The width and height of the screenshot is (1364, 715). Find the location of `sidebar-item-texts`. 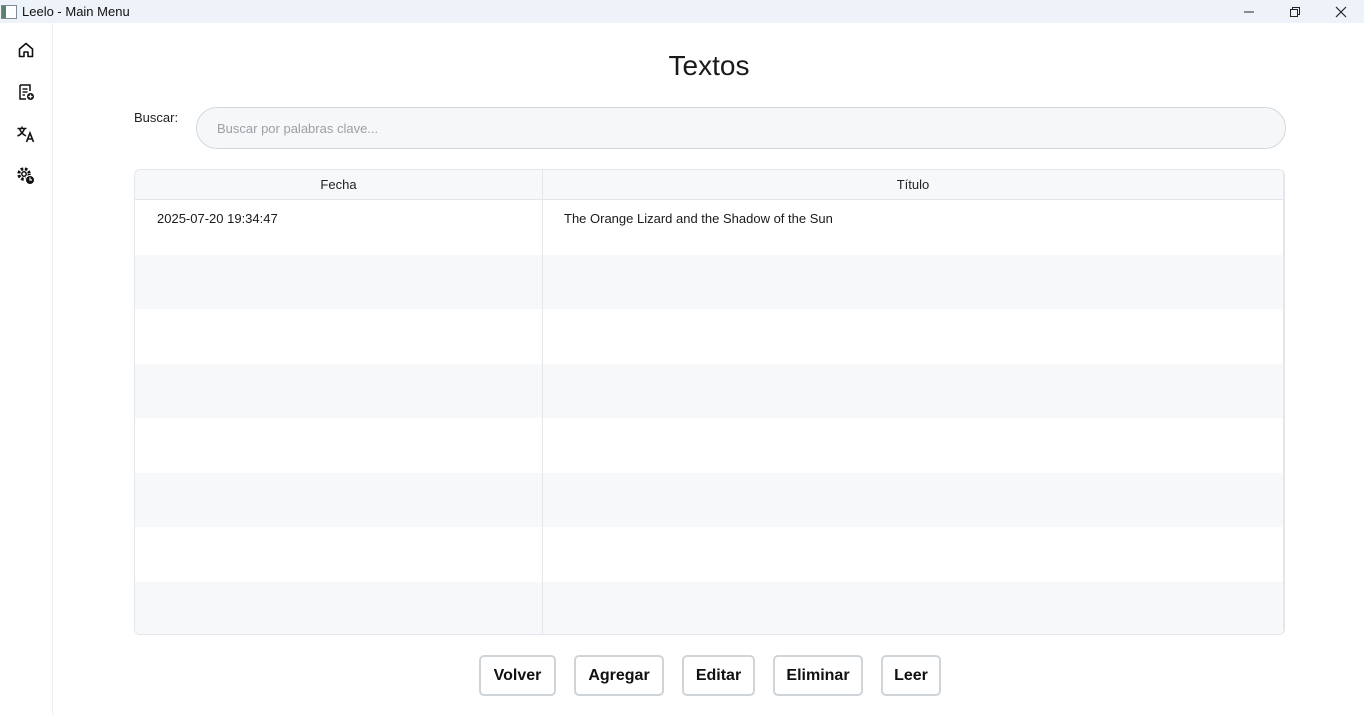

sidebar-item-texts is located at coordinates (26, 92).